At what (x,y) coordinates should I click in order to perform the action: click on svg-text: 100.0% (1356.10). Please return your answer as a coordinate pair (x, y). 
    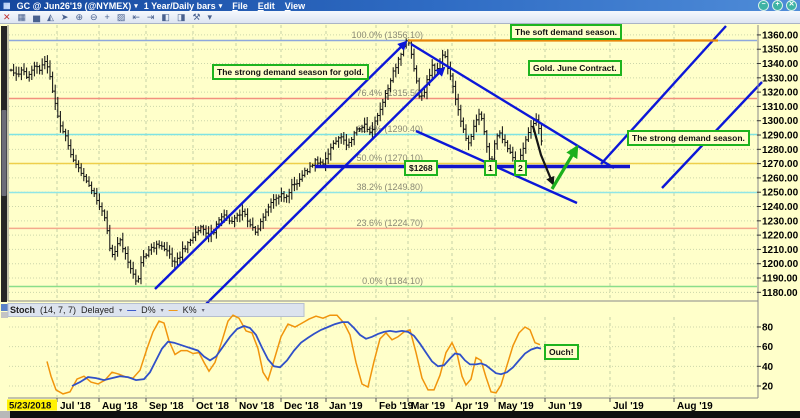
    Looking at the image, I should click on (387, 35).